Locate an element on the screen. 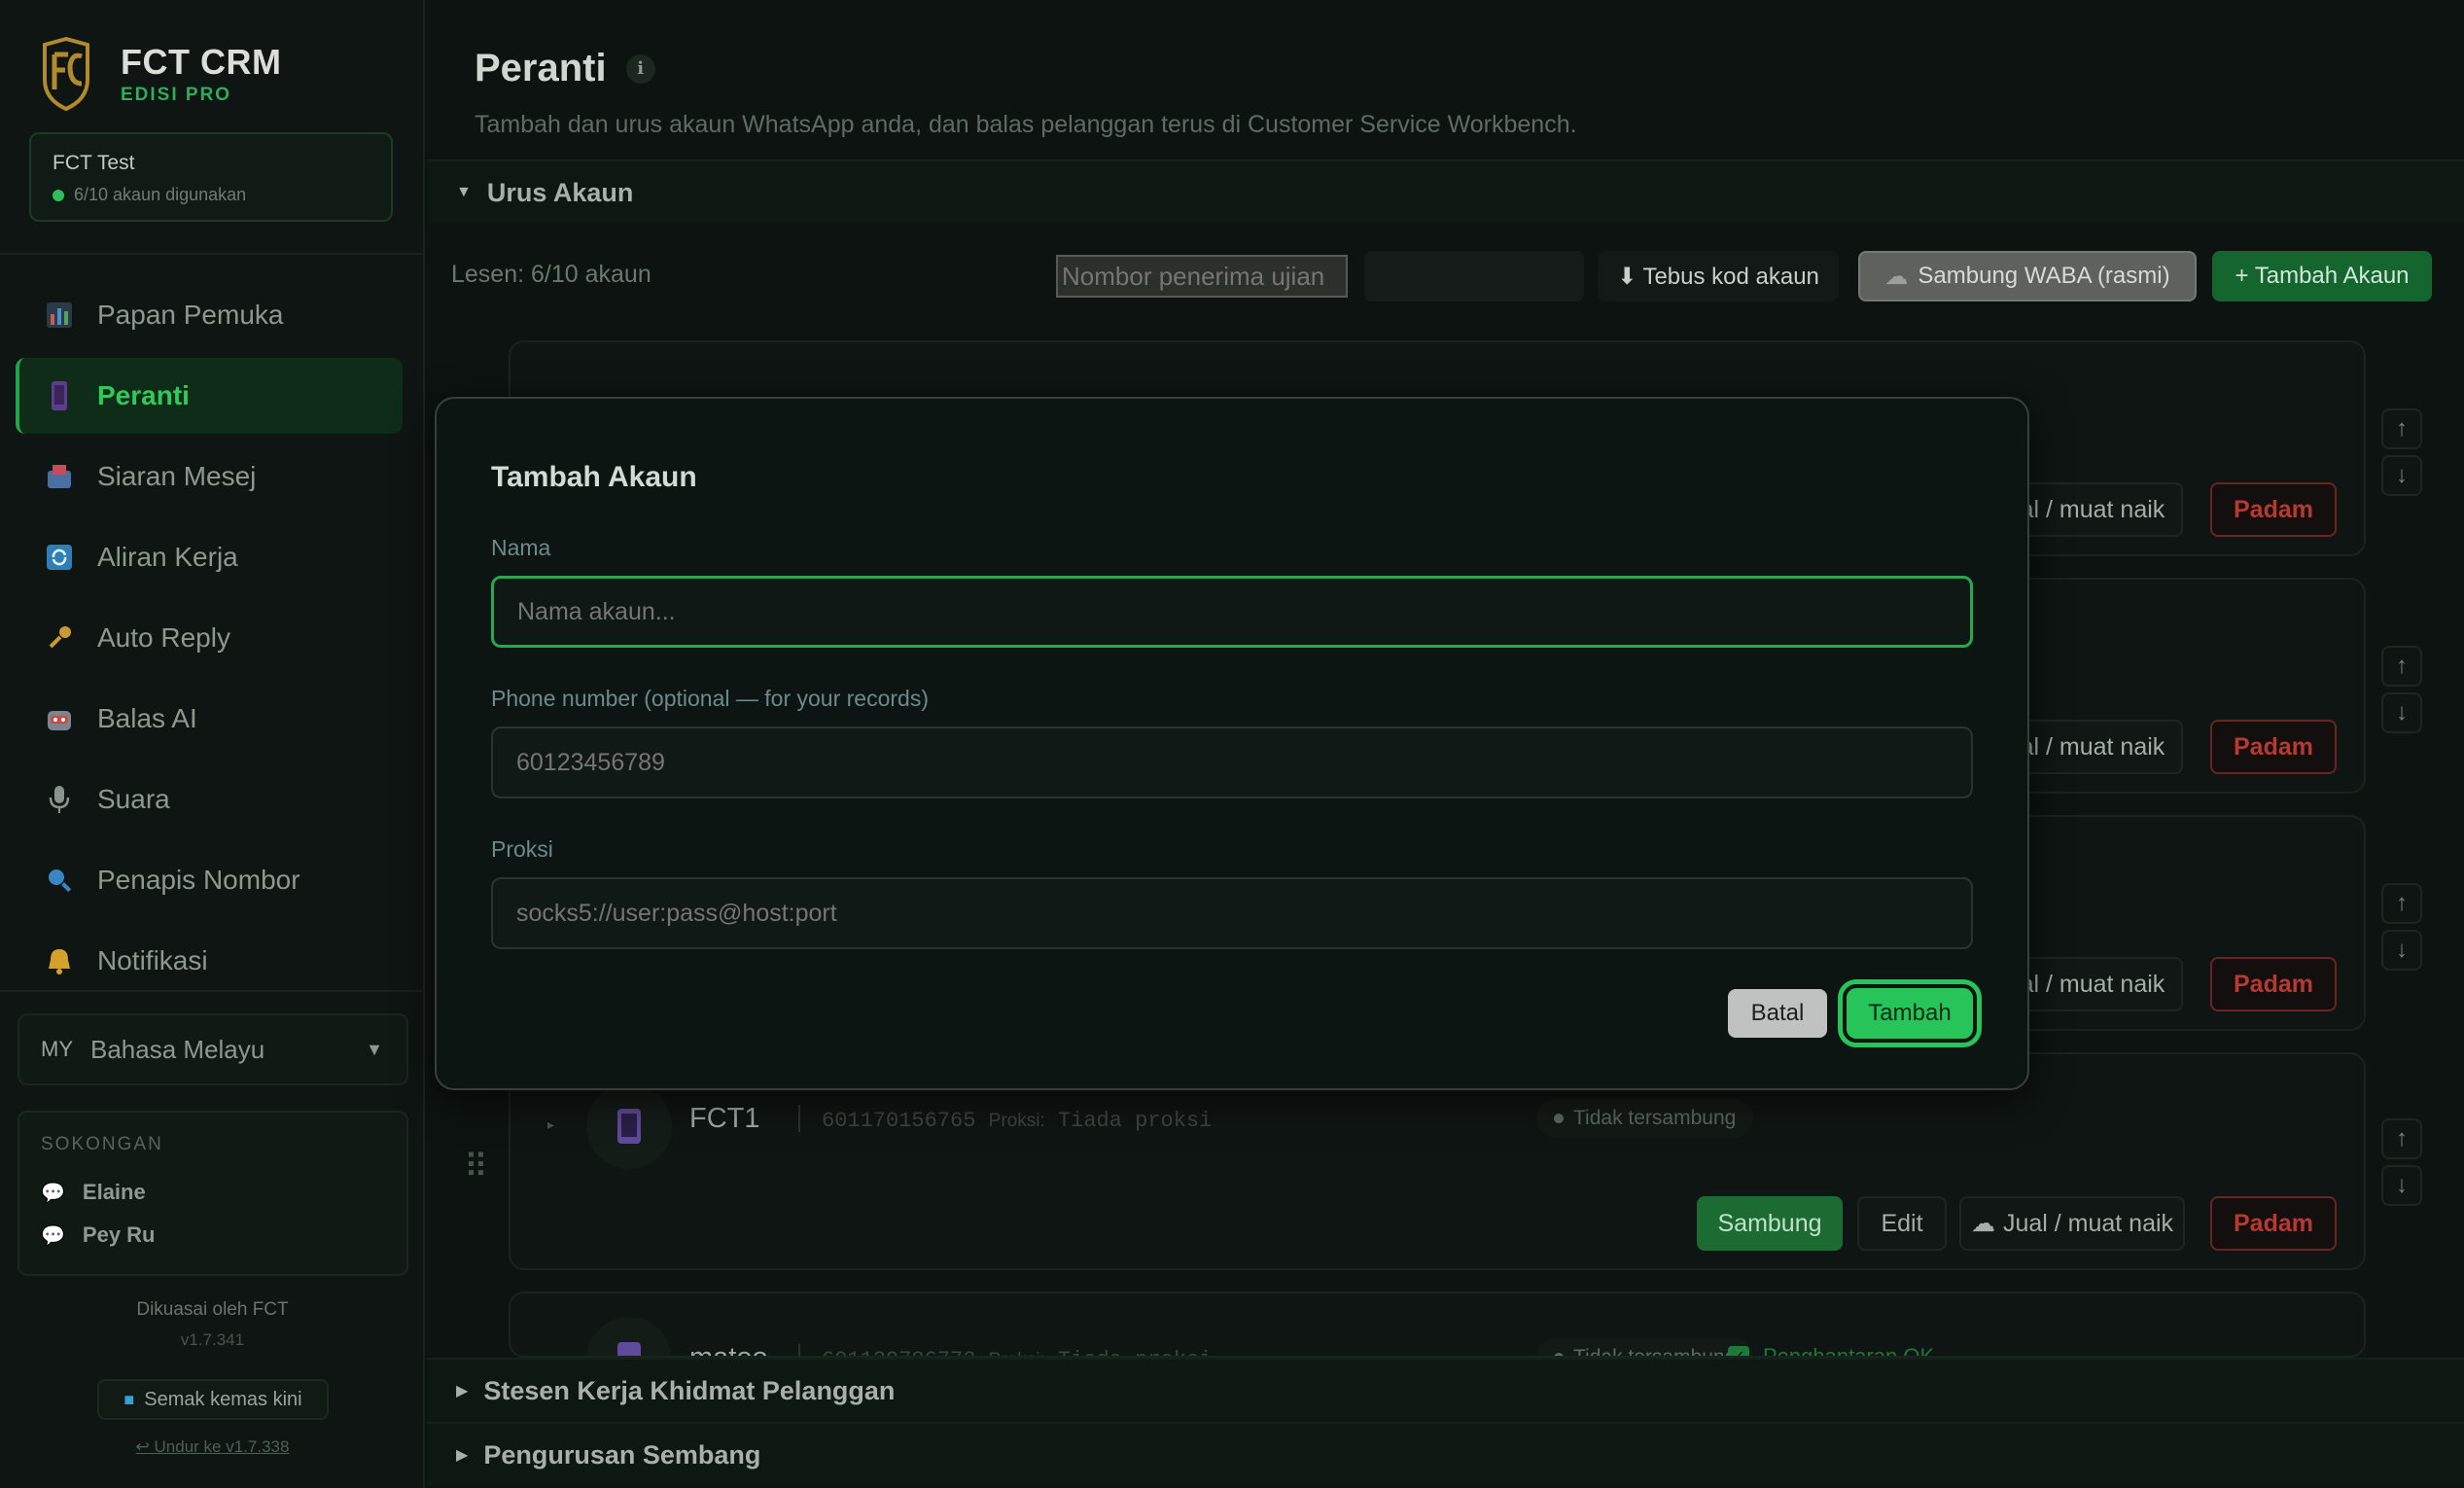  search-icon is located at coordinates (59, 881).